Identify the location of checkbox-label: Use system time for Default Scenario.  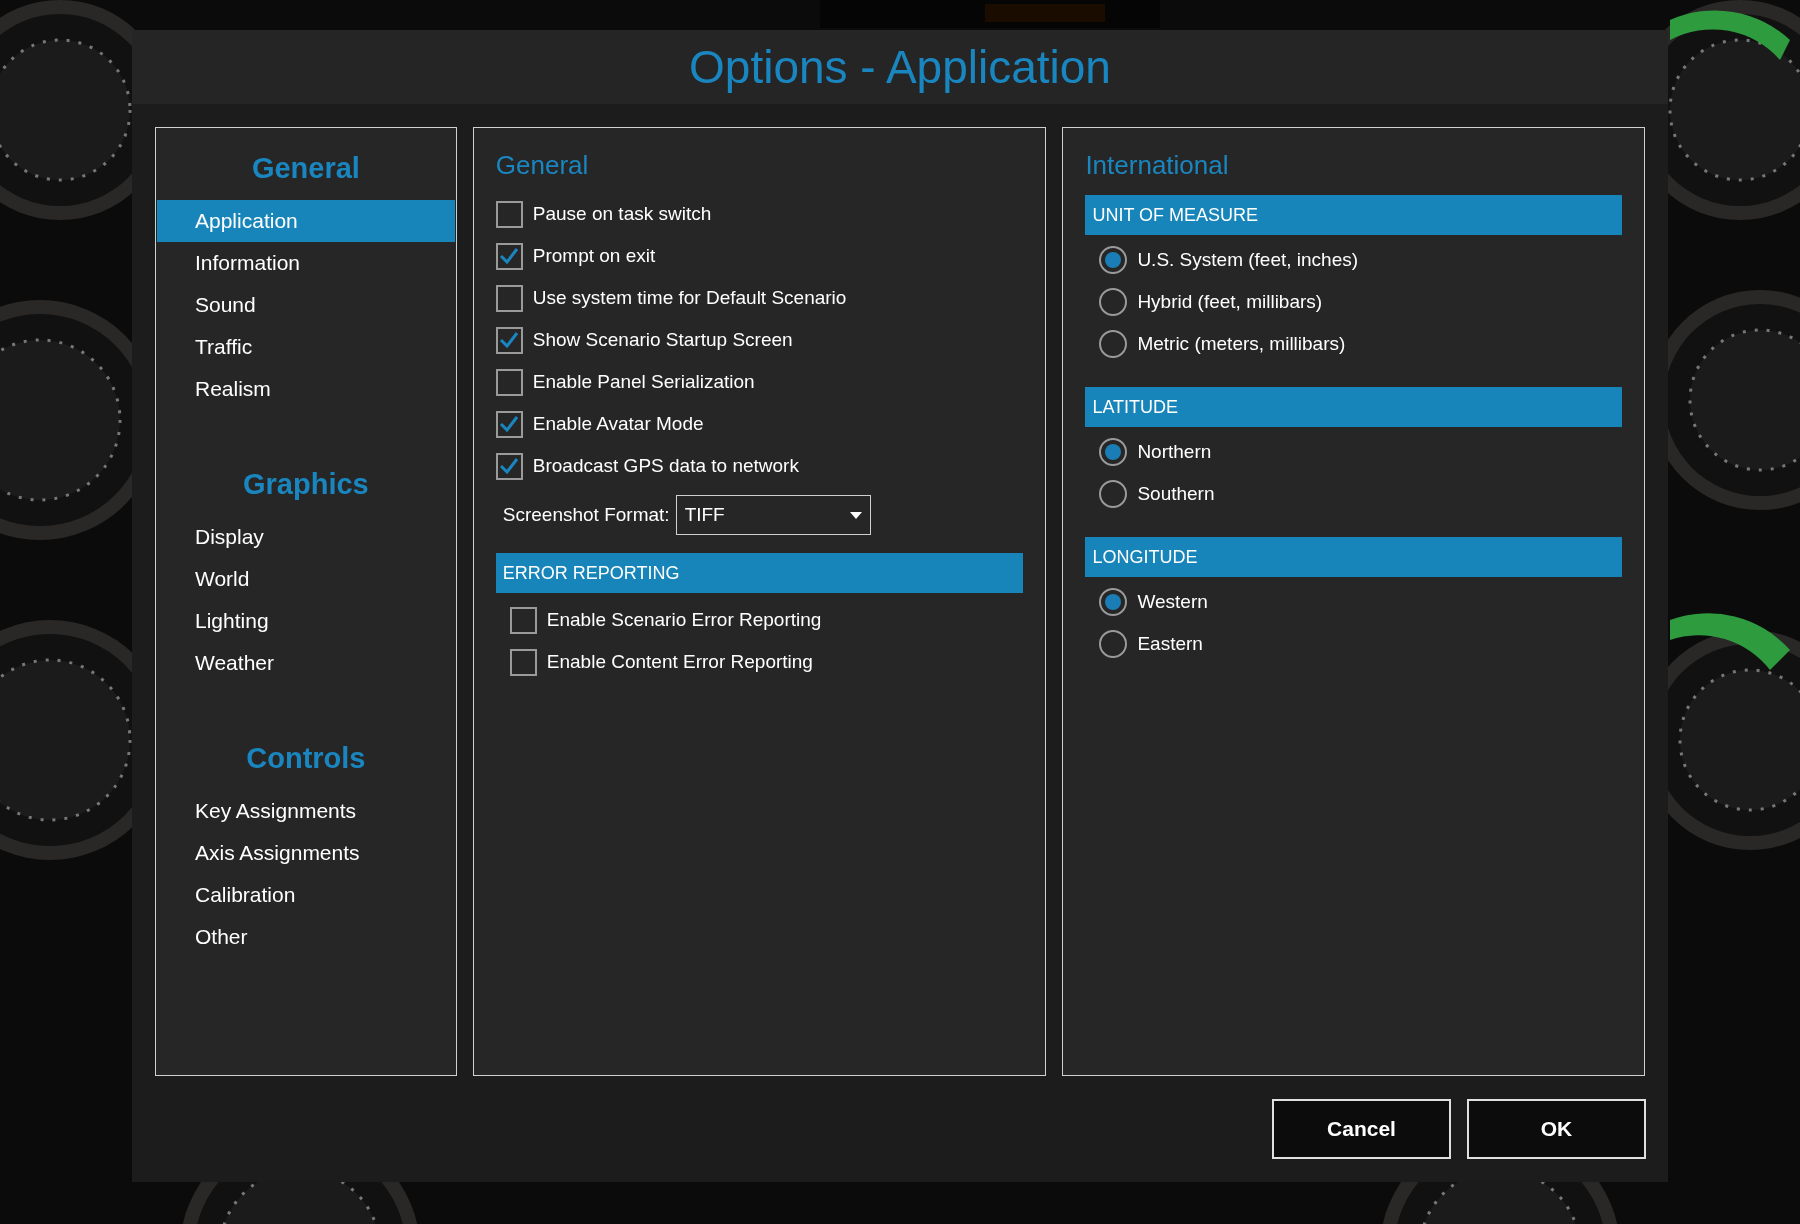
(689, 297).